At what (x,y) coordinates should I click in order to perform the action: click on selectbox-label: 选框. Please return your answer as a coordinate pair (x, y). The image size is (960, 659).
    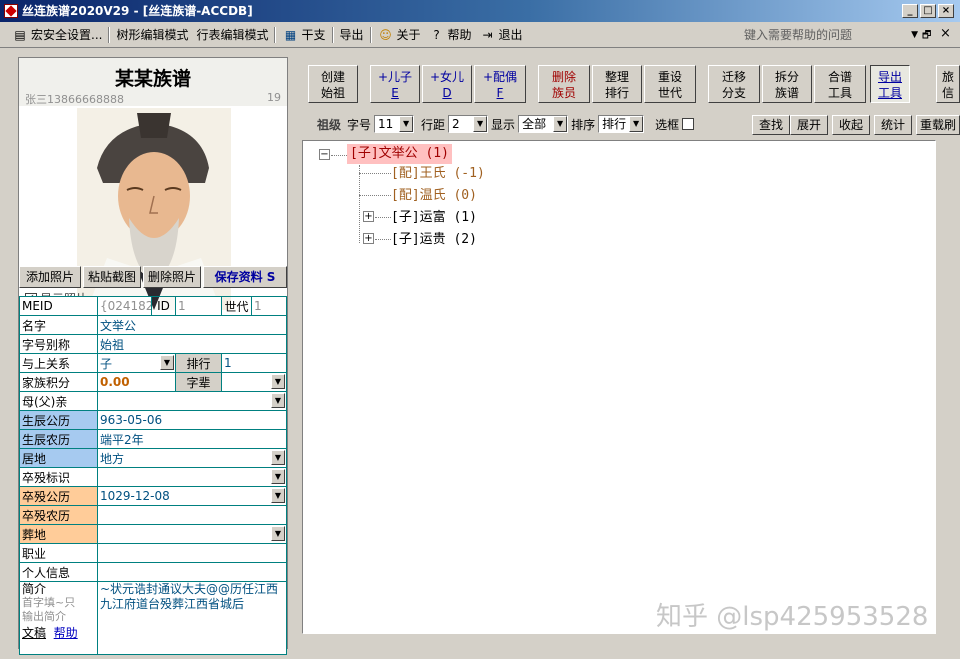
    Looking at the image, I should click on (667, 124).